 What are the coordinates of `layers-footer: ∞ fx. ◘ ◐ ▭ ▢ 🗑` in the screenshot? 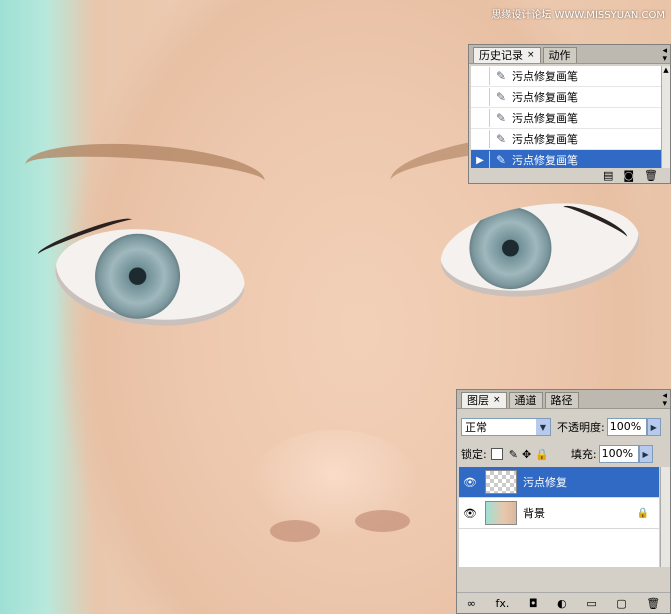 It's located at (563, 602).